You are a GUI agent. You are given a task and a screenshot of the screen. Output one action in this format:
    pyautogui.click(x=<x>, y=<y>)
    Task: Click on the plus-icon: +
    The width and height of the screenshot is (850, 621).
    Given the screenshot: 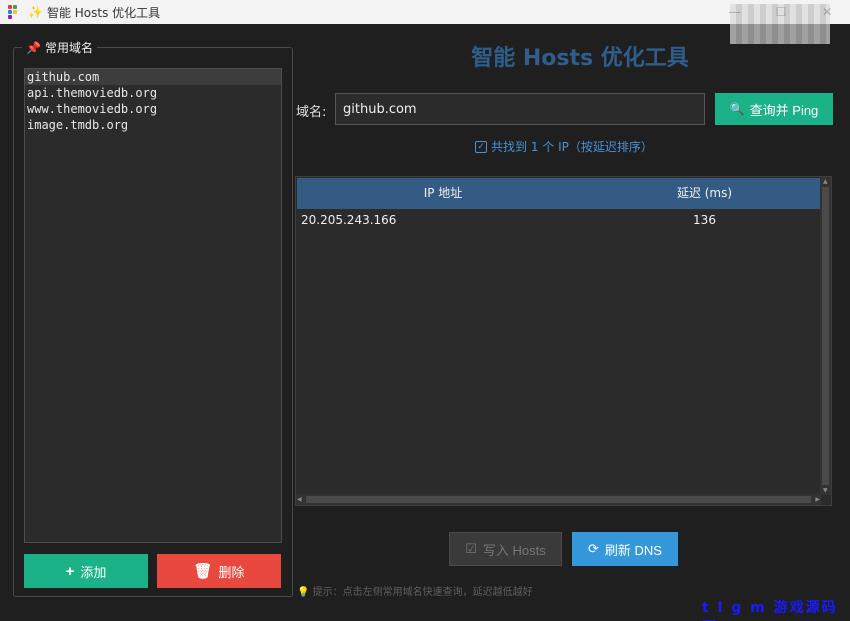 What is the action you would take?
    pyautogui.click(x=70, y=571)
    